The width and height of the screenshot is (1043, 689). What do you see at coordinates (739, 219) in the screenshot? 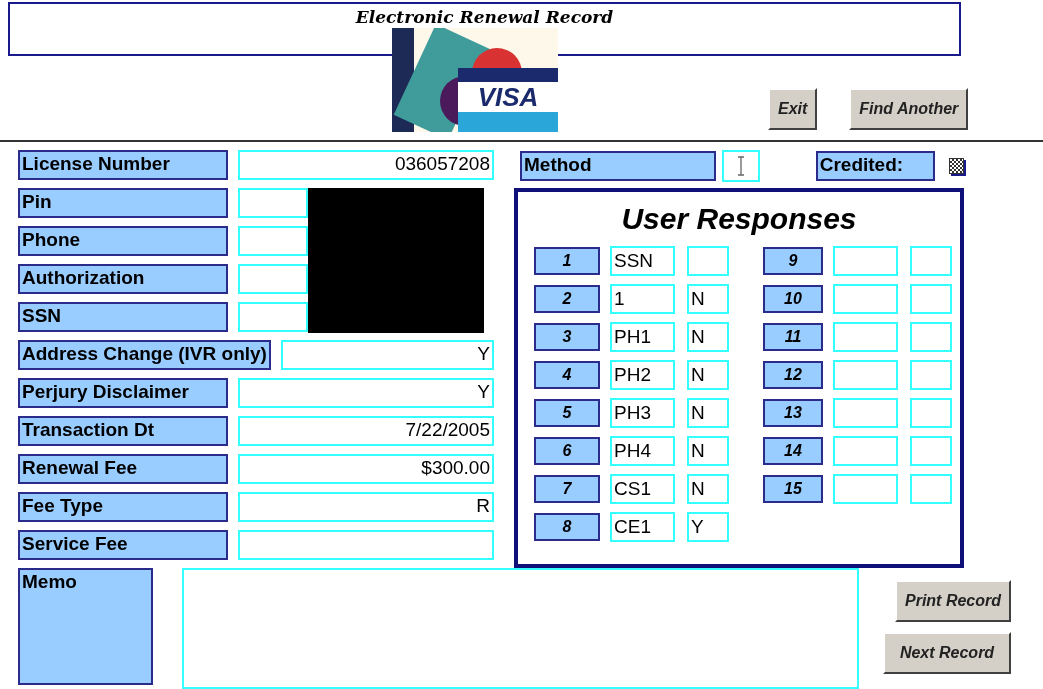
I see `user-responses-title: User Responses` at bounding box center [739, 219].